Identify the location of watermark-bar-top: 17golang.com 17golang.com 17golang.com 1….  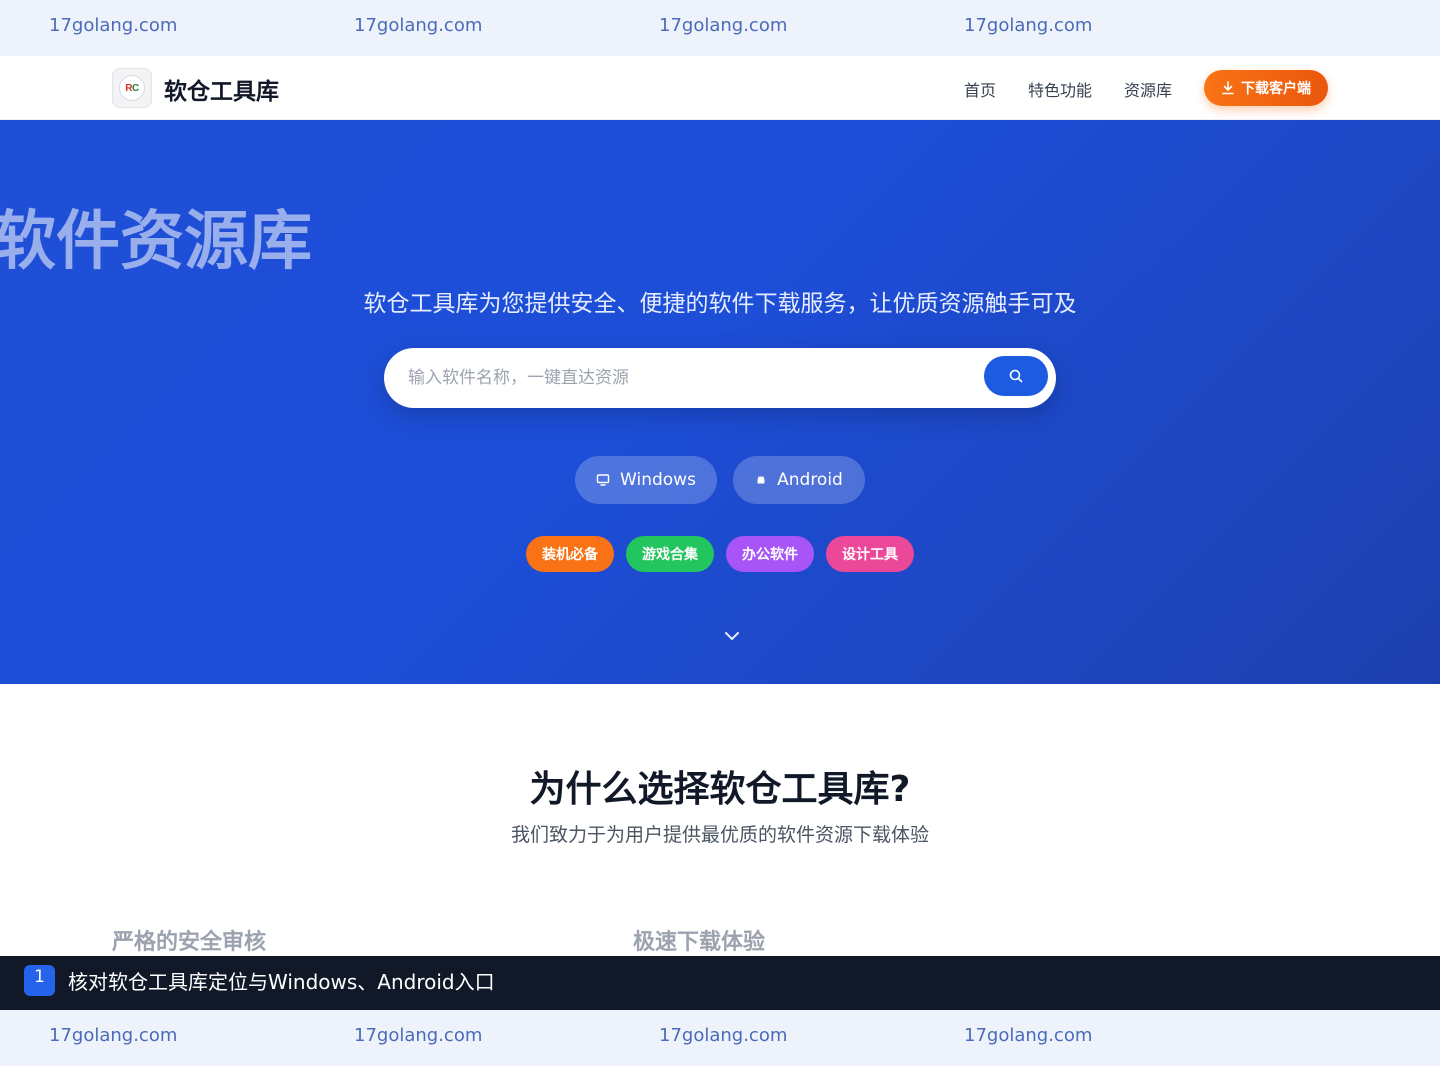
(720, 28).